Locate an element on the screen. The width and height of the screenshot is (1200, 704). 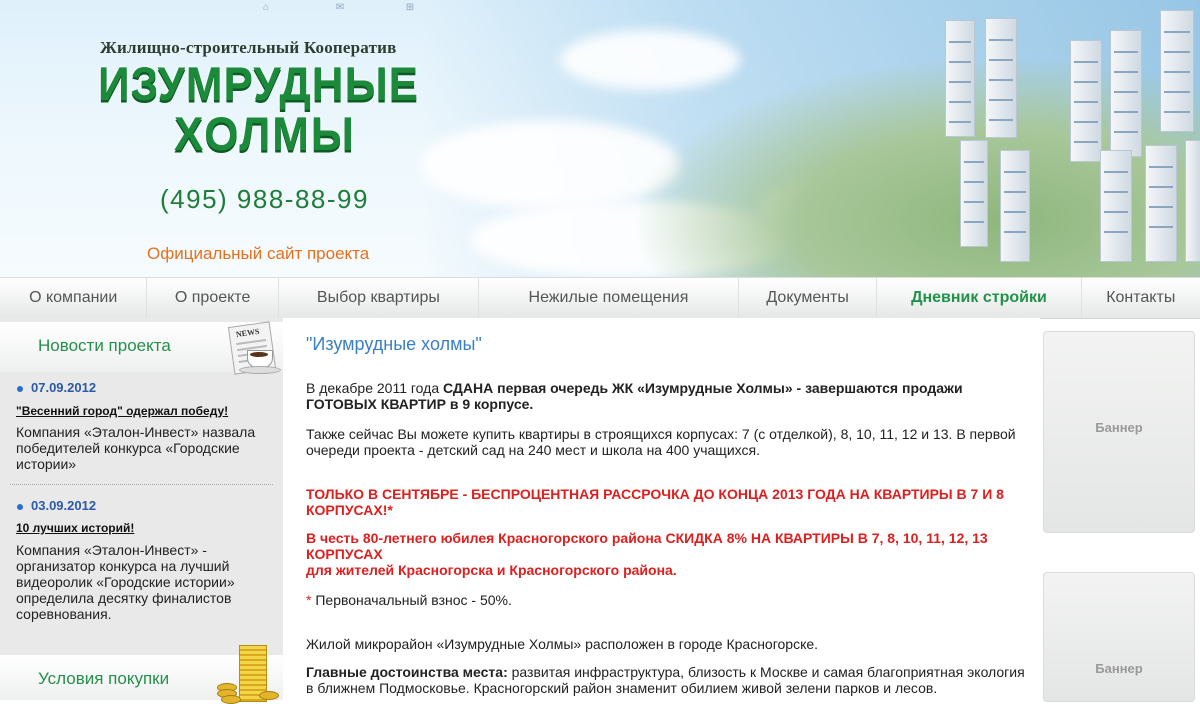
logo-line-1: ИЗУМРУДНЫЕ is located at coordinates (258, 85).